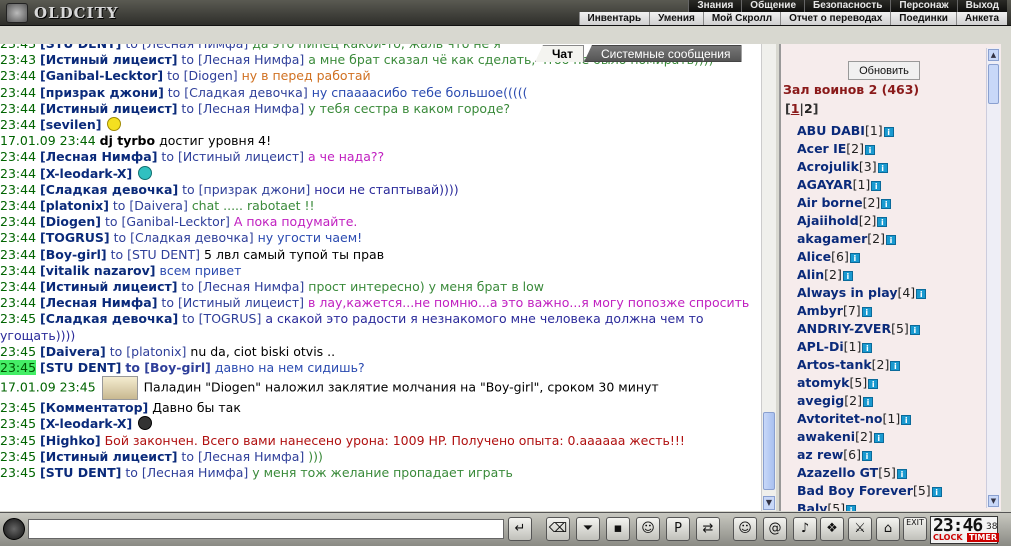  What do you see at coordinates (993, 501) in the screenshot?
I see `scroll-down-icon: ▼` at bounding box center [993, 501].